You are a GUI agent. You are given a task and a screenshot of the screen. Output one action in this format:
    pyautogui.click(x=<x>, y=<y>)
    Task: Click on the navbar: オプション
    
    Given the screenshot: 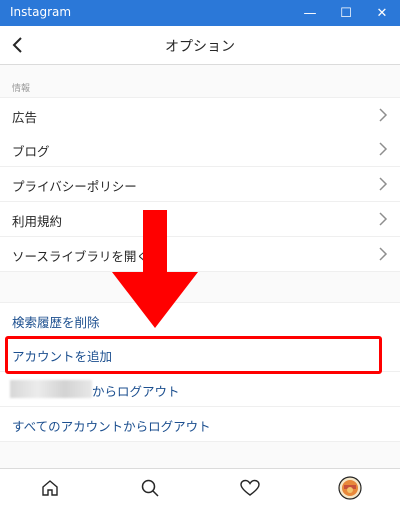 What is the action you would take?
    pyautogui.click(x=200, y=45)
    